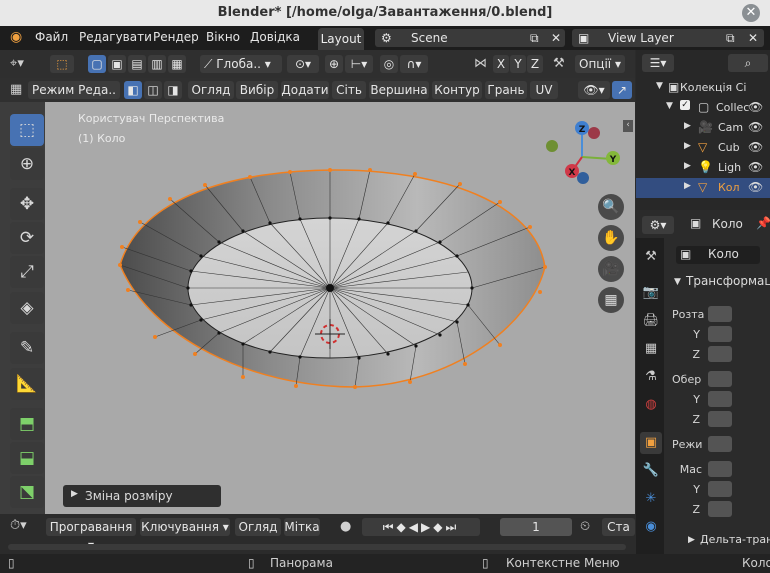 Image resolution: width=770 pixels, height=573 pixels. Describe the element at coordinates (211, 90) in the screenshot. I see `menu-view: Огляд` at that location.